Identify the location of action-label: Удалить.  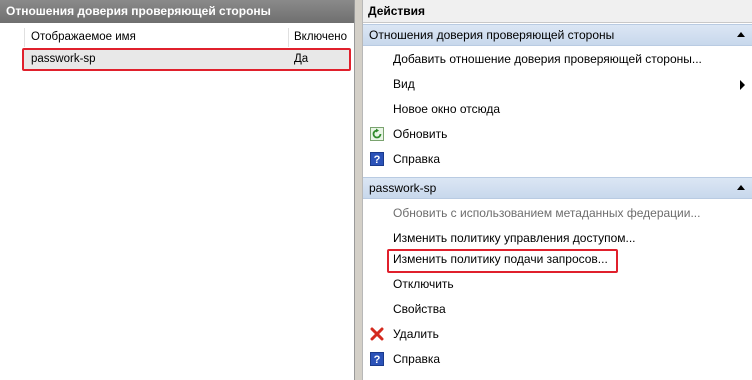
(416, 334).